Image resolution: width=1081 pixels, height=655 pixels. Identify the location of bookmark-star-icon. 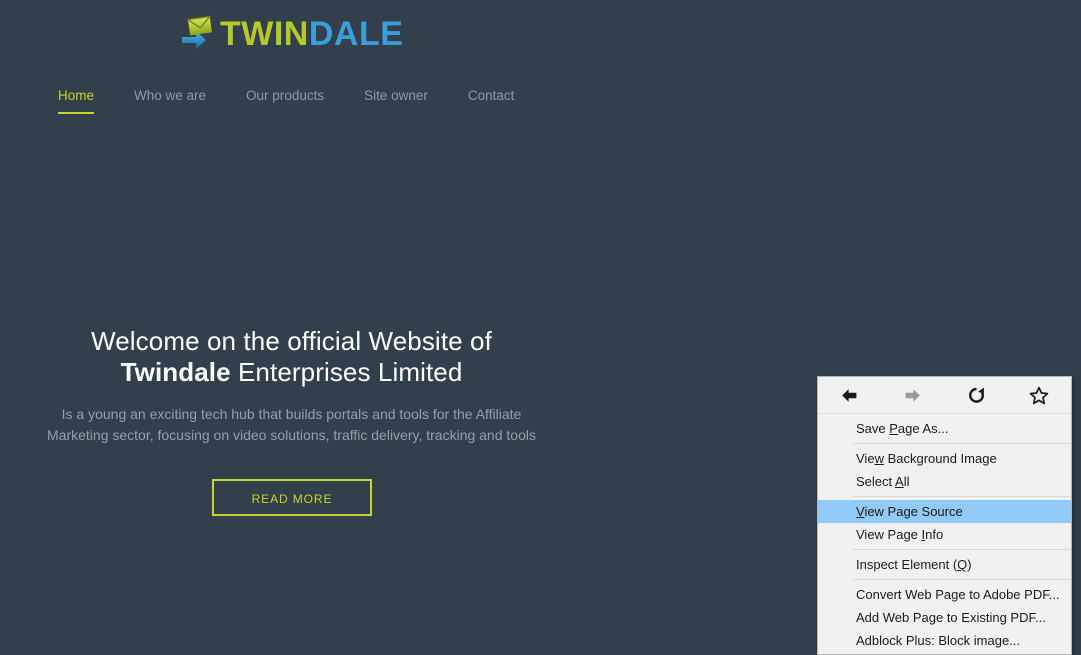
(1039, 395).